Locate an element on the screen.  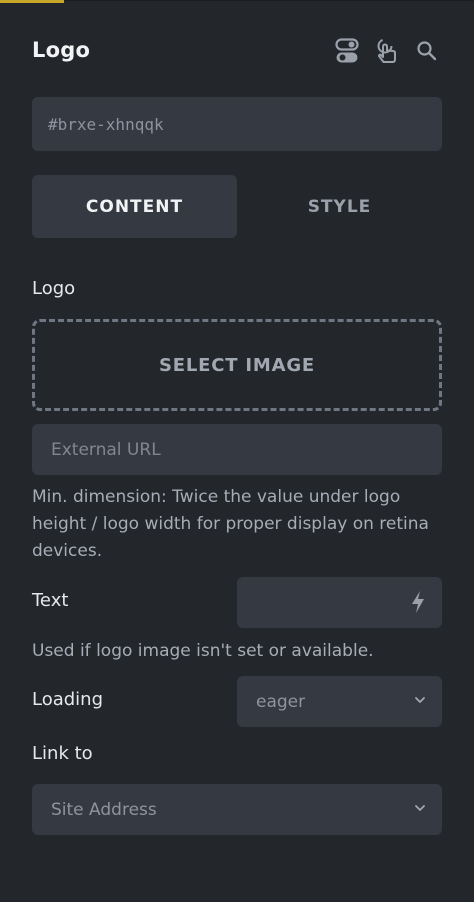
loading-selected-value: eager is located at coordinates (281, 701).